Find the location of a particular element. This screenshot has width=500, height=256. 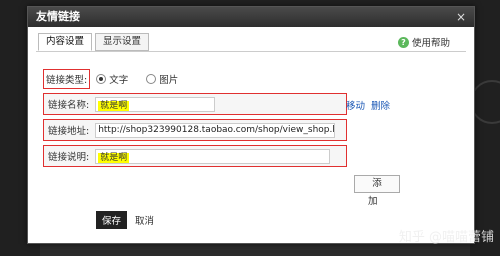

radio-dot-checked is located at coordinates (101, 79).